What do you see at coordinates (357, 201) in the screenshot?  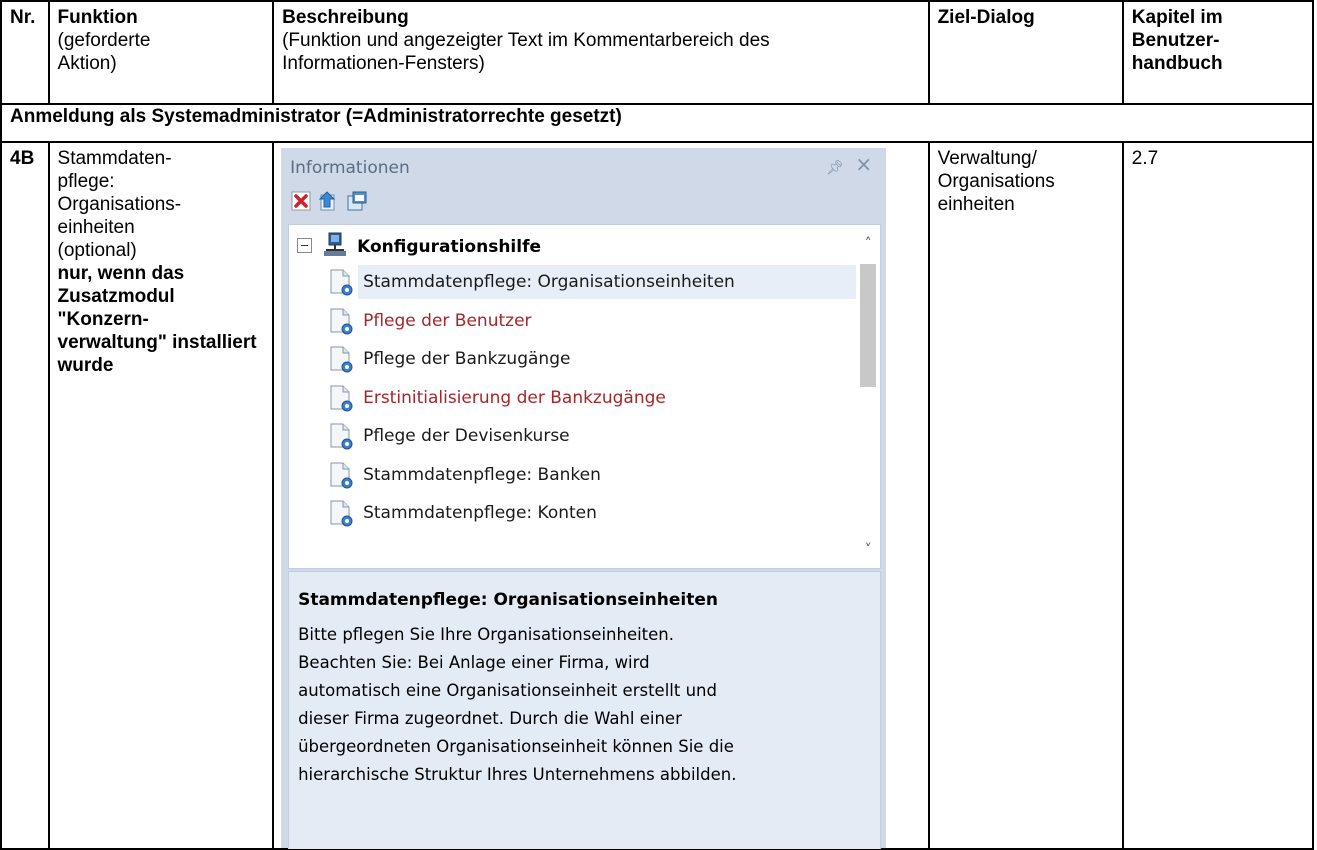 I see `window-icon` at bounding box center [357, 201].